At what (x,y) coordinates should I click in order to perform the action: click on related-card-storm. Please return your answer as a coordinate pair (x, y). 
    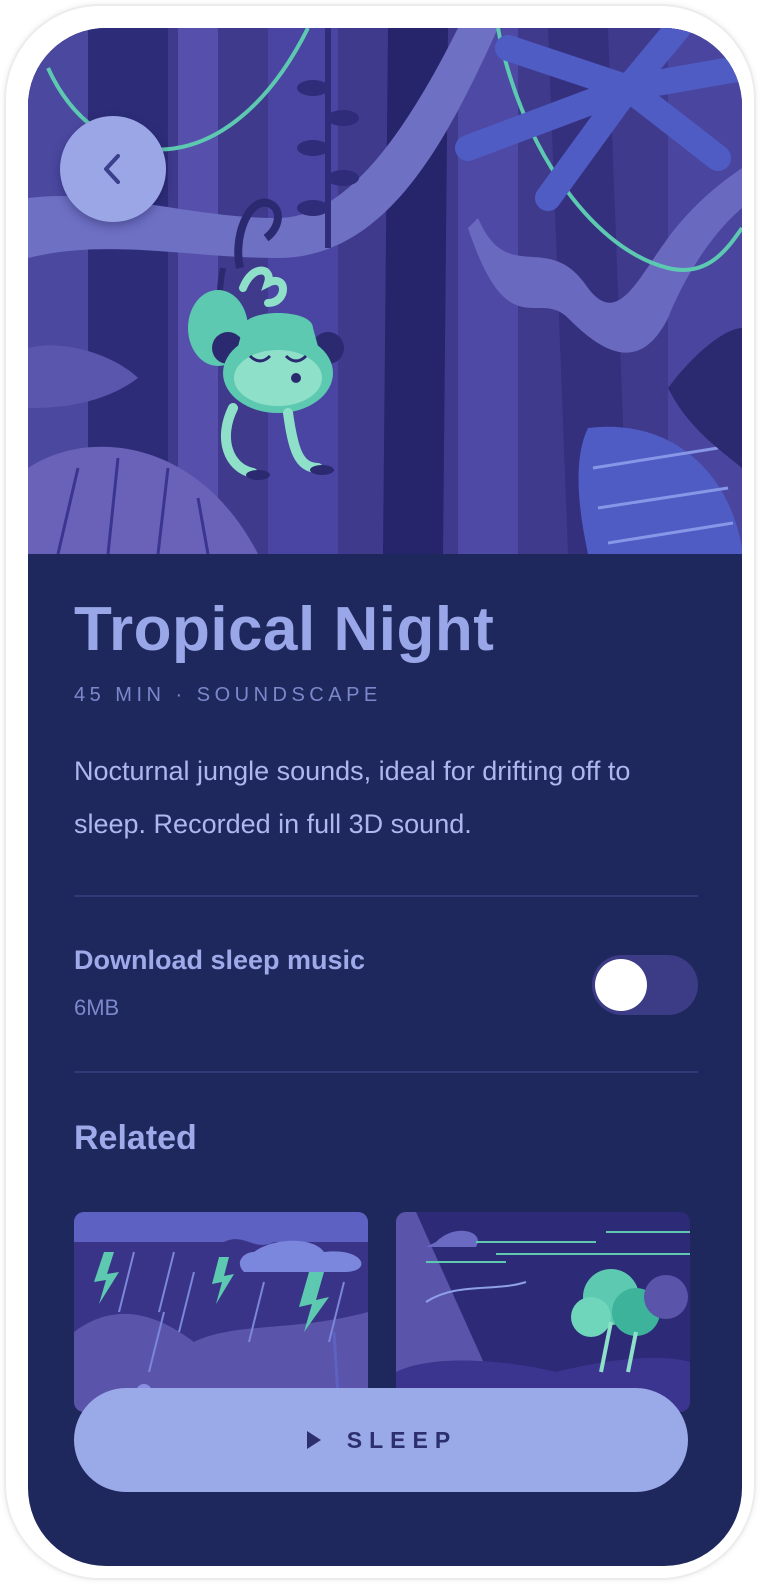
    Looking at the image, I should click on (221, 1312).